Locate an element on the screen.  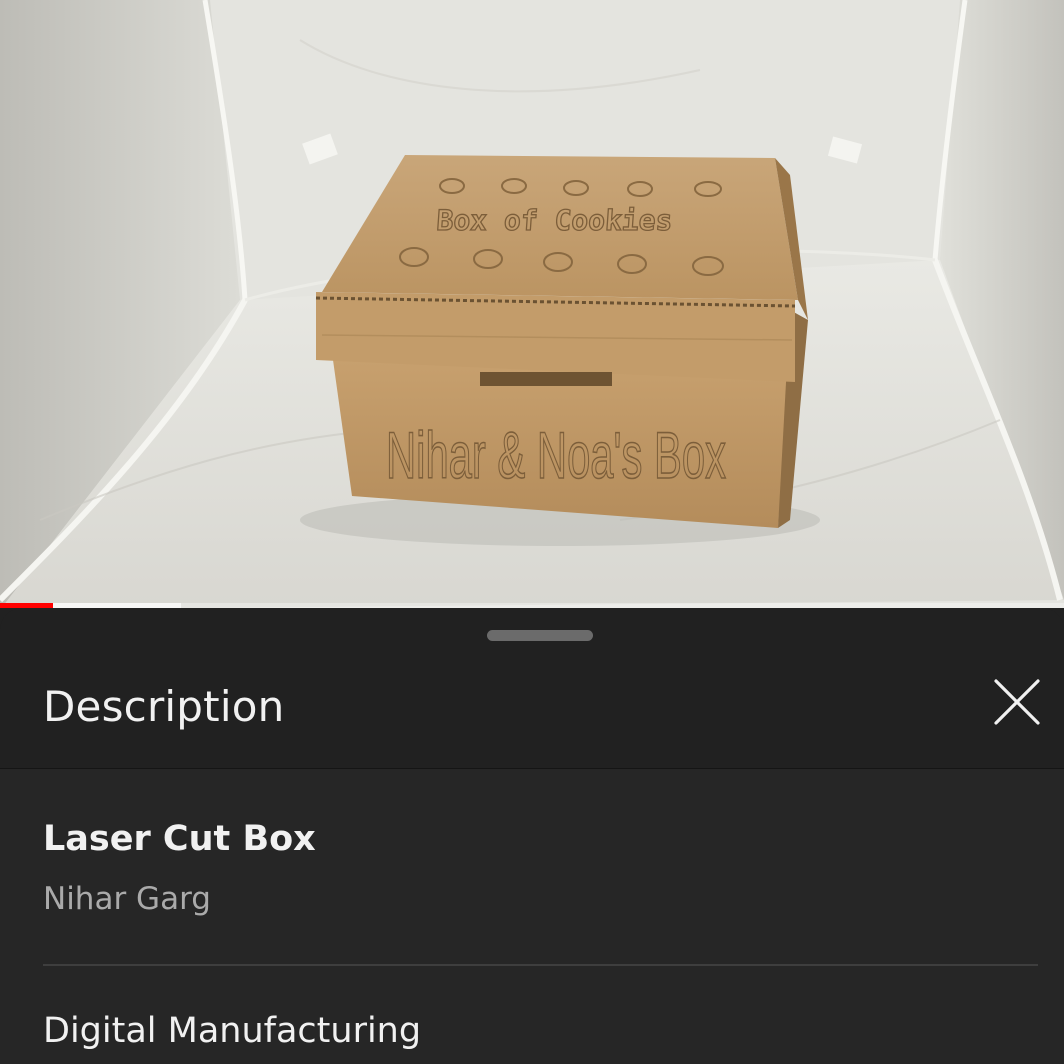
sheet-title: Description is located at coordinates (164, 706).